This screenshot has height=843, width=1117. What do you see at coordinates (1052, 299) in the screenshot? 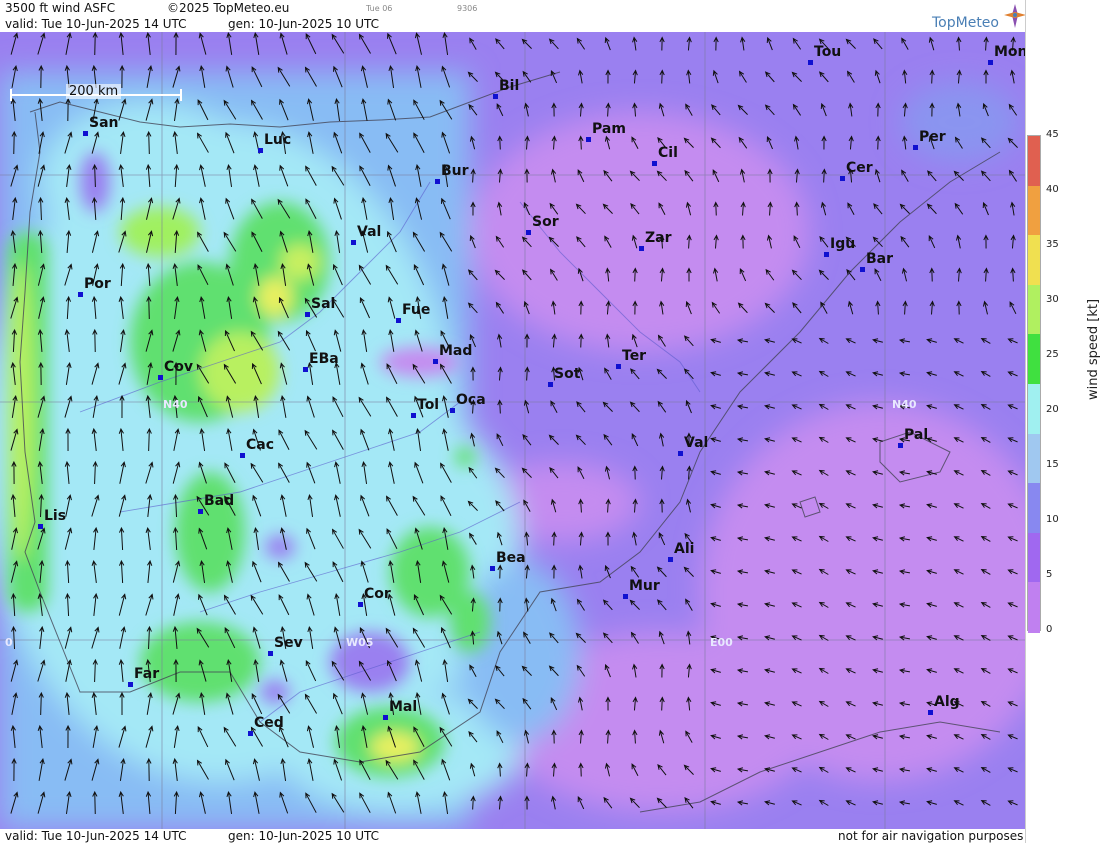
I see `color-scale-tick: 30` at bounding box center [1052, 299].